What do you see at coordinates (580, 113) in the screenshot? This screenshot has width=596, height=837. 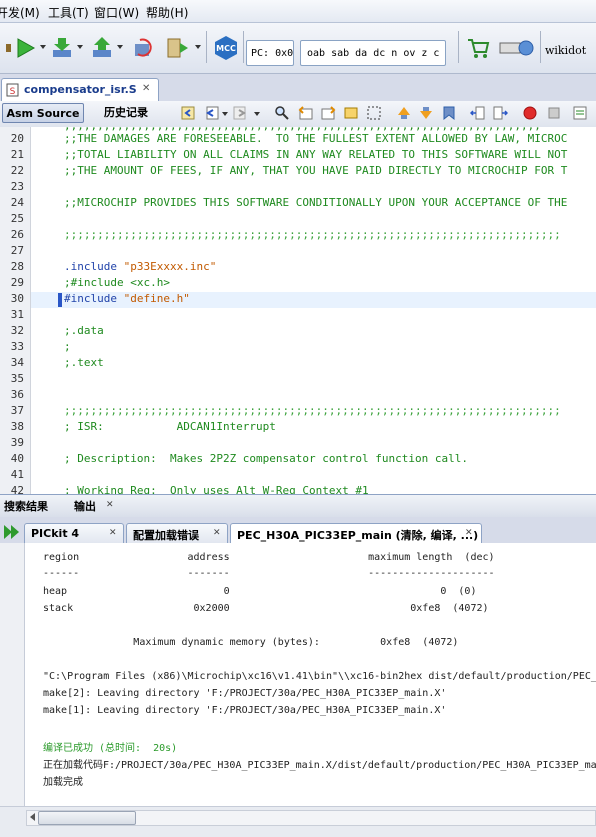 I see `comment-icon` at bounding box center [580, 113].